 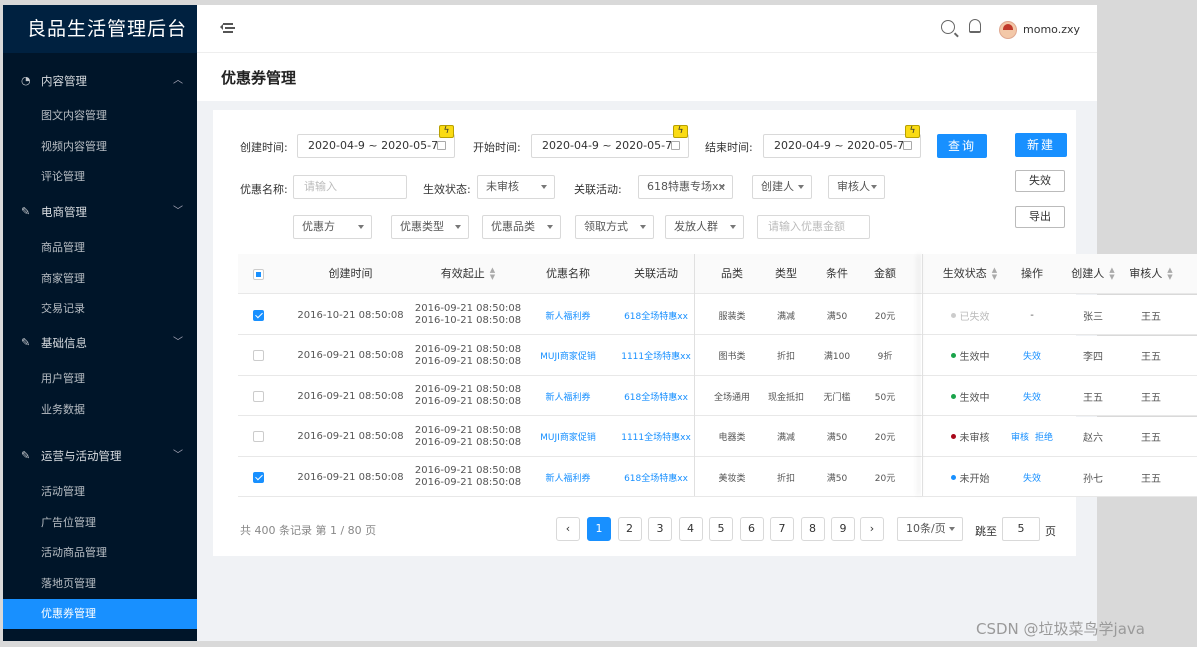 I want to click on page-button: 1, so click(x=599, y=529).